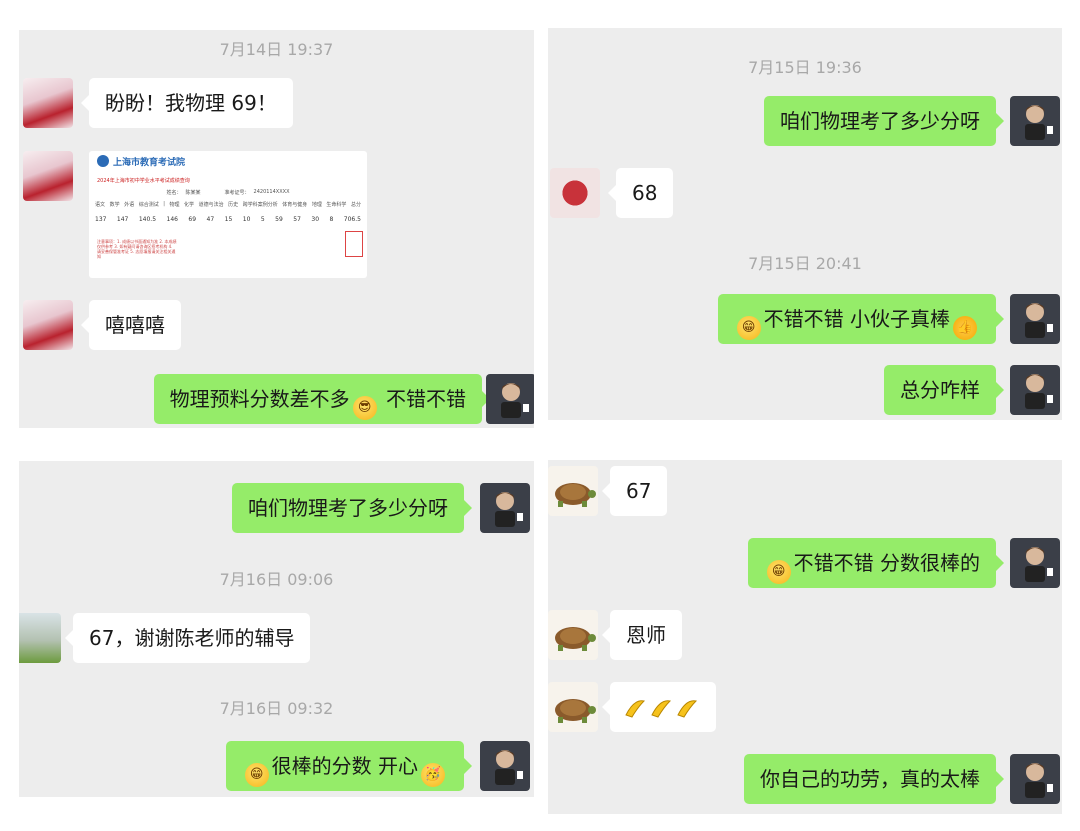  I want to click on message-bubble: 😁 不错不错 小伙子真棒 👍, so click(861, 319).